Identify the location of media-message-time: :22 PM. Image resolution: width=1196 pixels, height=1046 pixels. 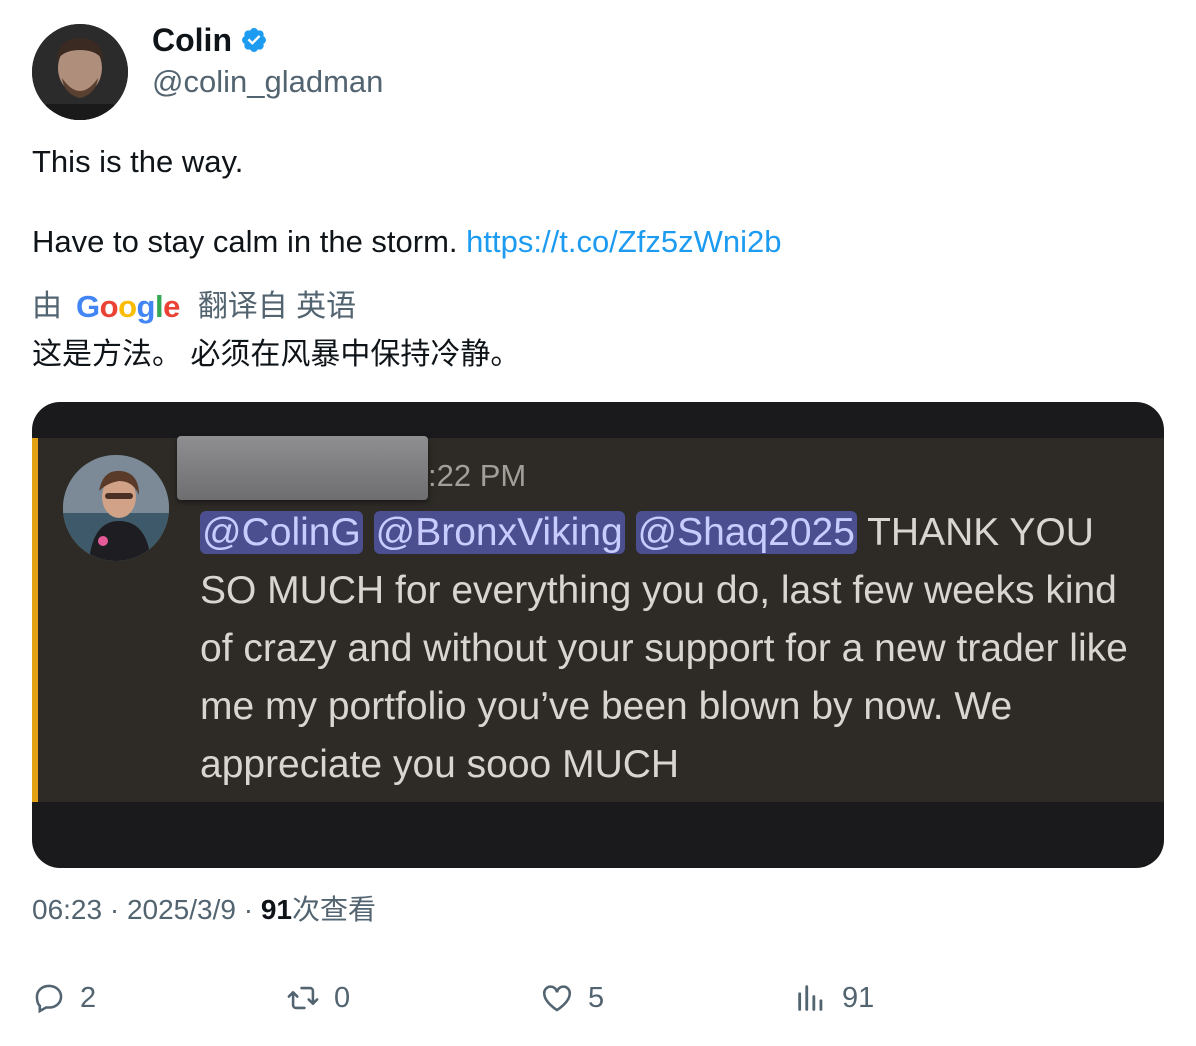
(477, 475).